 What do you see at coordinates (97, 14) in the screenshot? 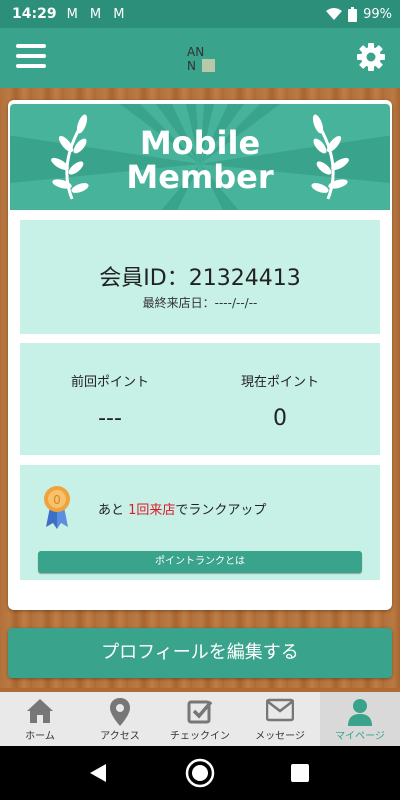
I see `notification-icons: M M M` at bounding box center [97, 14].